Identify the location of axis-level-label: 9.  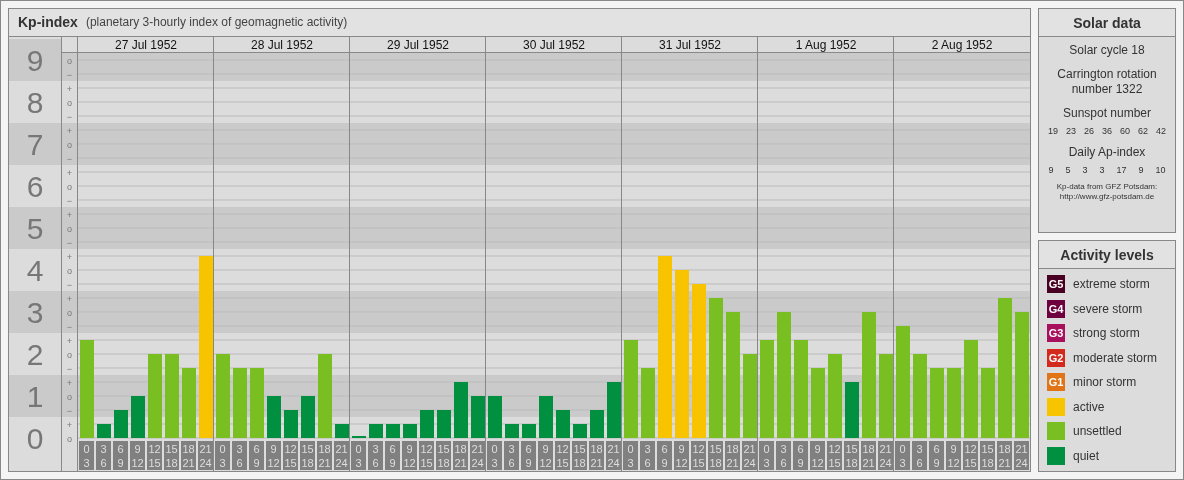
(35, 60).